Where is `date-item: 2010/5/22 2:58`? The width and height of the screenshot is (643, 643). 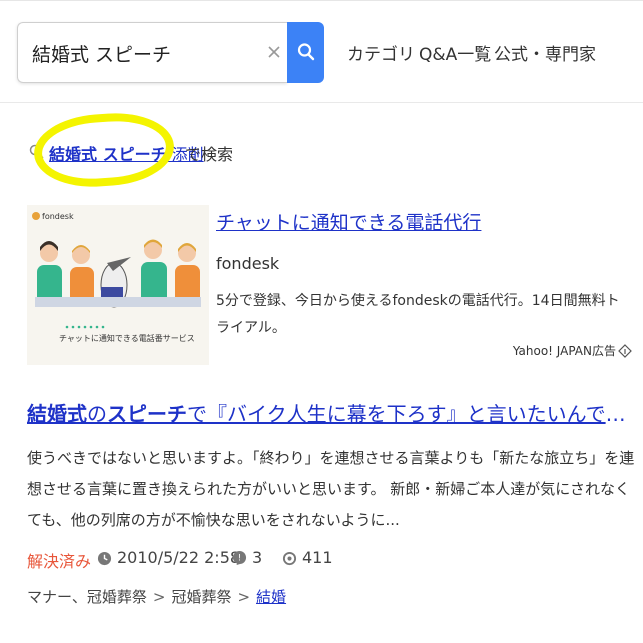 date-item: 2010/5/22 2:58 is located at coordinates (168, 557).